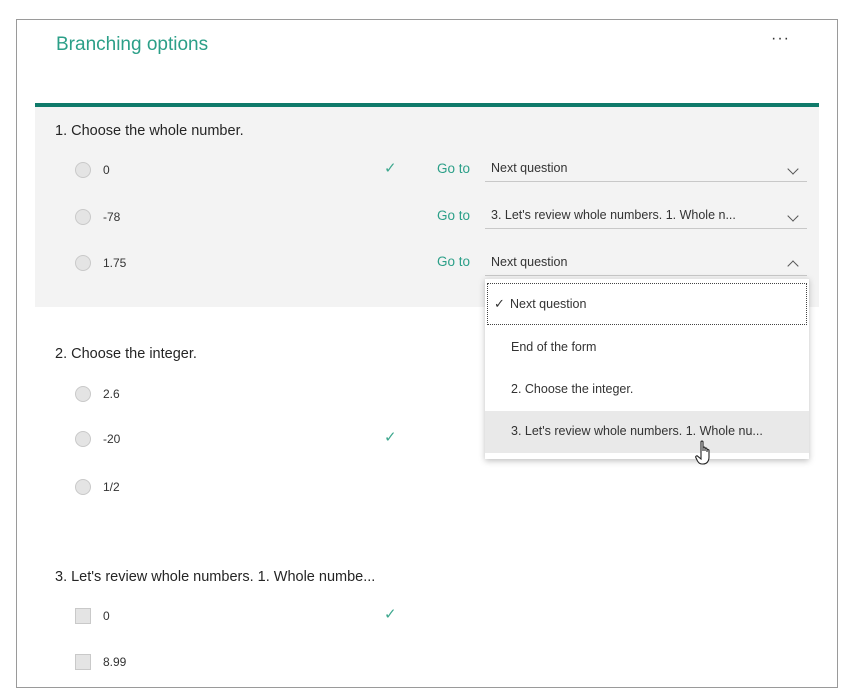 The image size is (854, 698). What do you see at coordinates (115, 263) in the screenshot?
I see `option-label: 1.75` at bounding box center [115, 263].